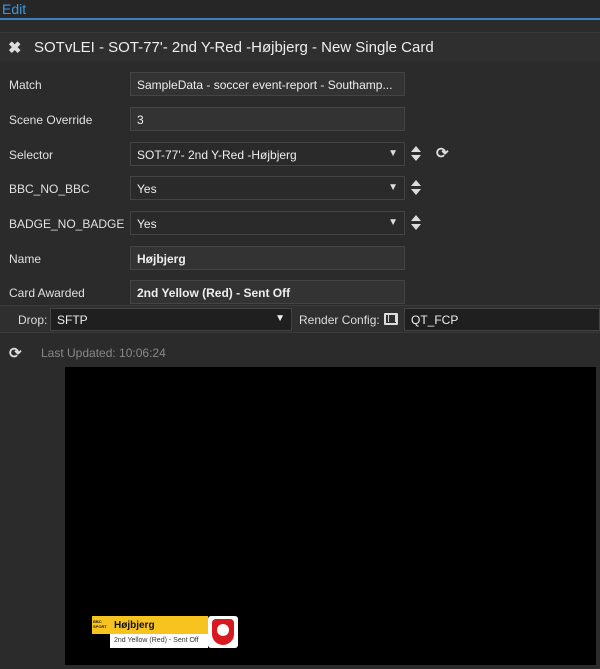  Describe the element at coordinates (101, 625) in the screenshot. I see `bbc-sport-logo: BBC SPORT` at that location.